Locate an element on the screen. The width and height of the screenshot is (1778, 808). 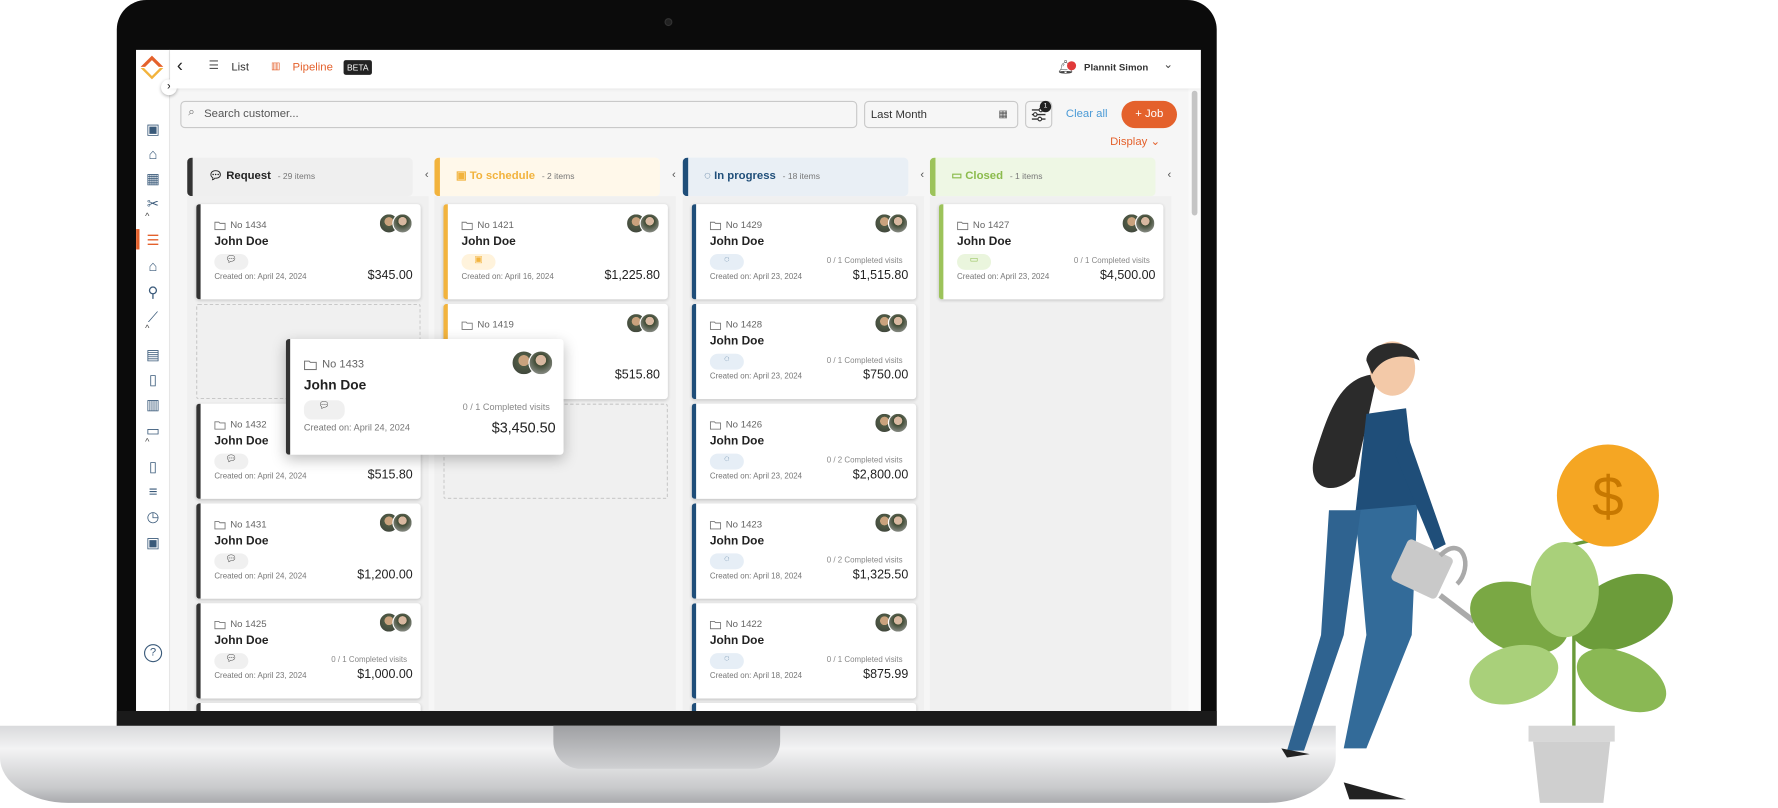
sidebar-clock-icon: ◷ is located at coordinates (153, 517).